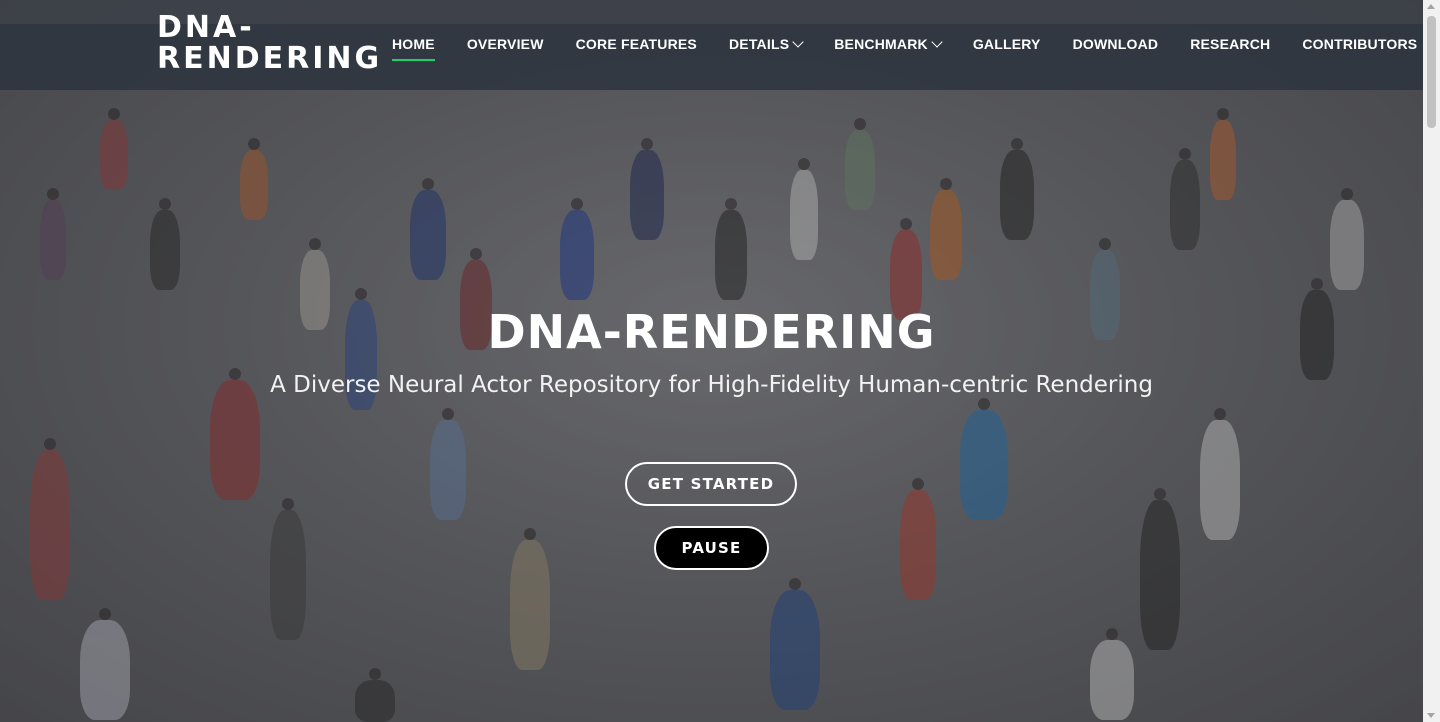  I want to click on nav-item-details: DETAILS, so click(766, 48).